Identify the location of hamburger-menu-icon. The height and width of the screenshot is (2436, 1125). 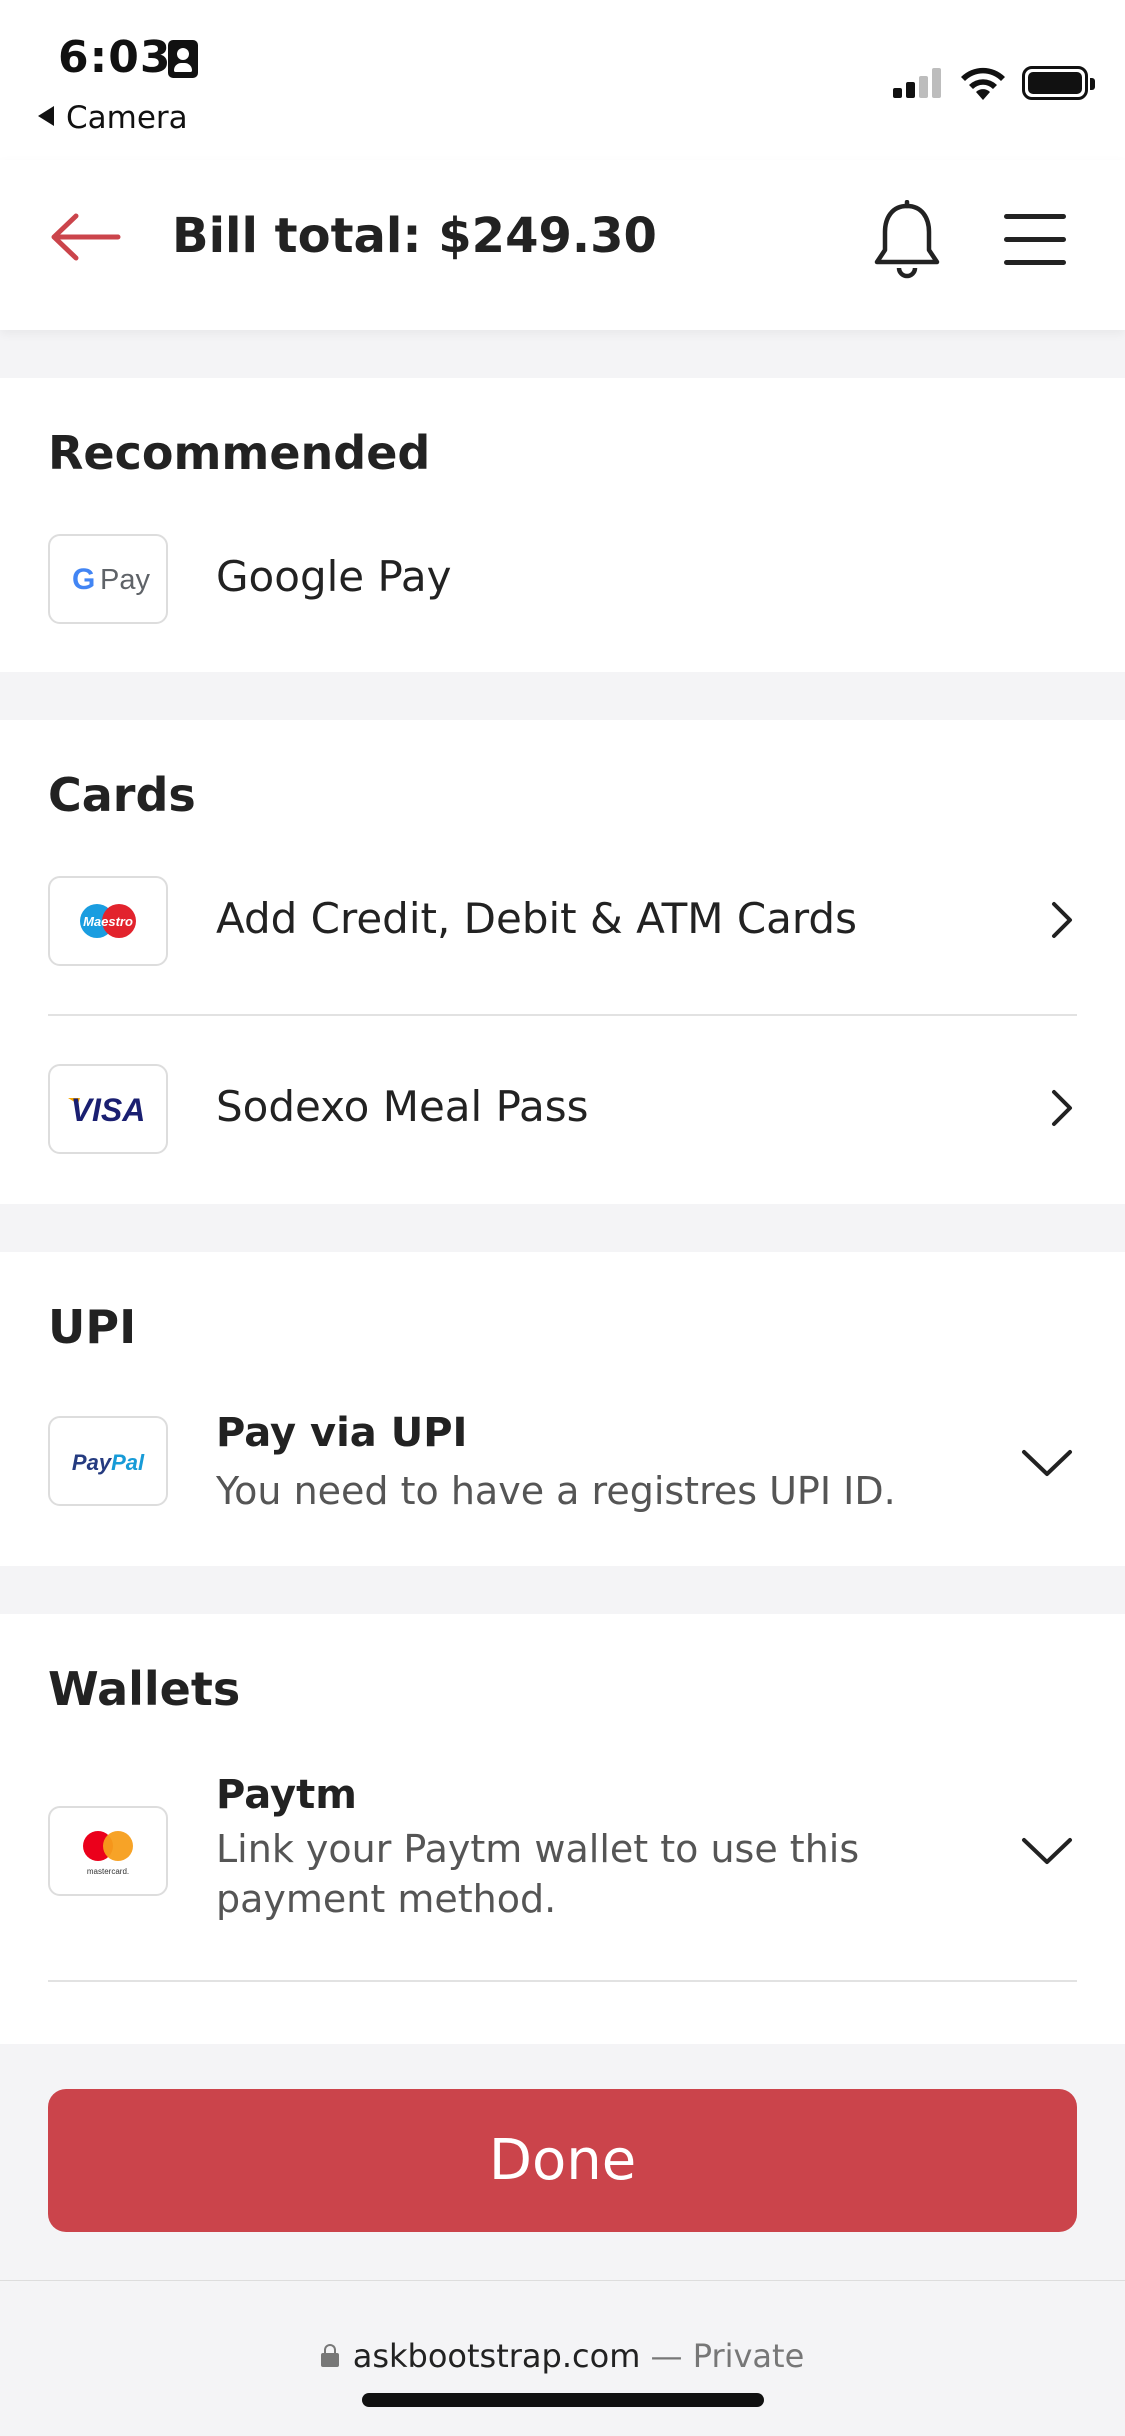
(1035, 240).